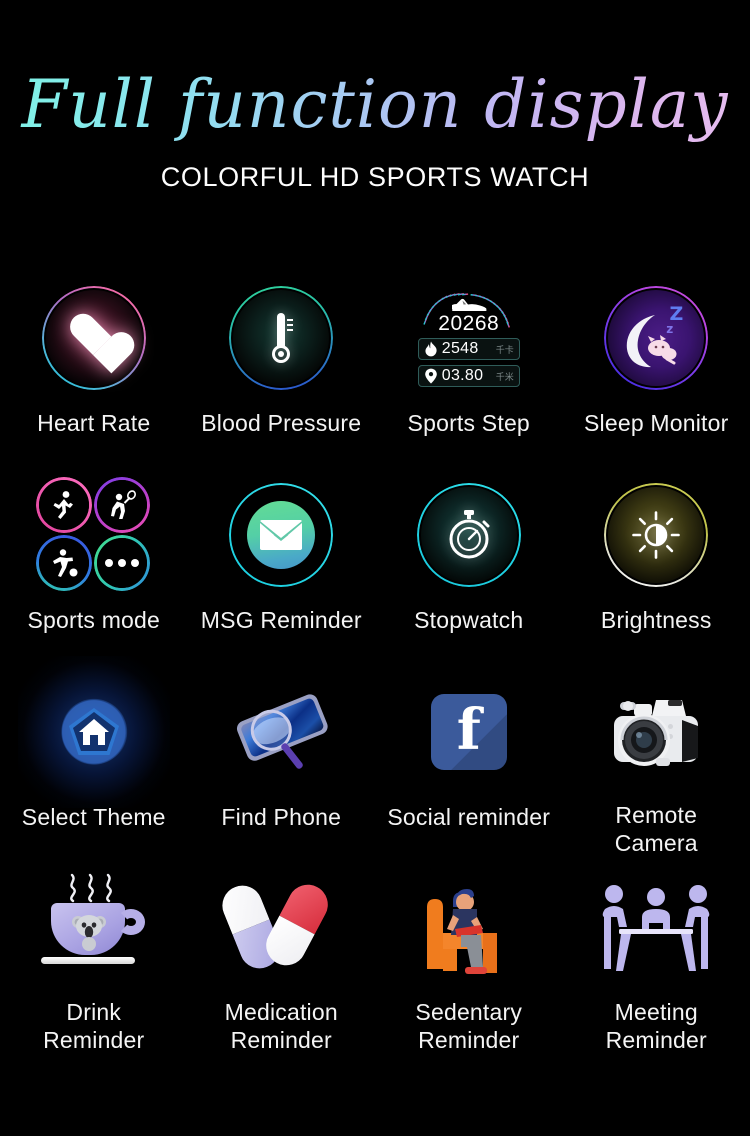 This screenshot has width=750, height=1136. I want to click on facebook-f-glyph: f, so click(468, 730).